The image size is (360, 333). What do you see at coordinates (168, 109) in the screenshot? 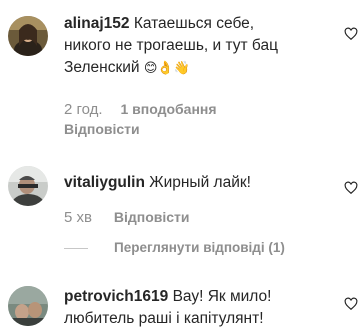
I see `likes-count: 1 вподобання` at bounding box center [168, 109].